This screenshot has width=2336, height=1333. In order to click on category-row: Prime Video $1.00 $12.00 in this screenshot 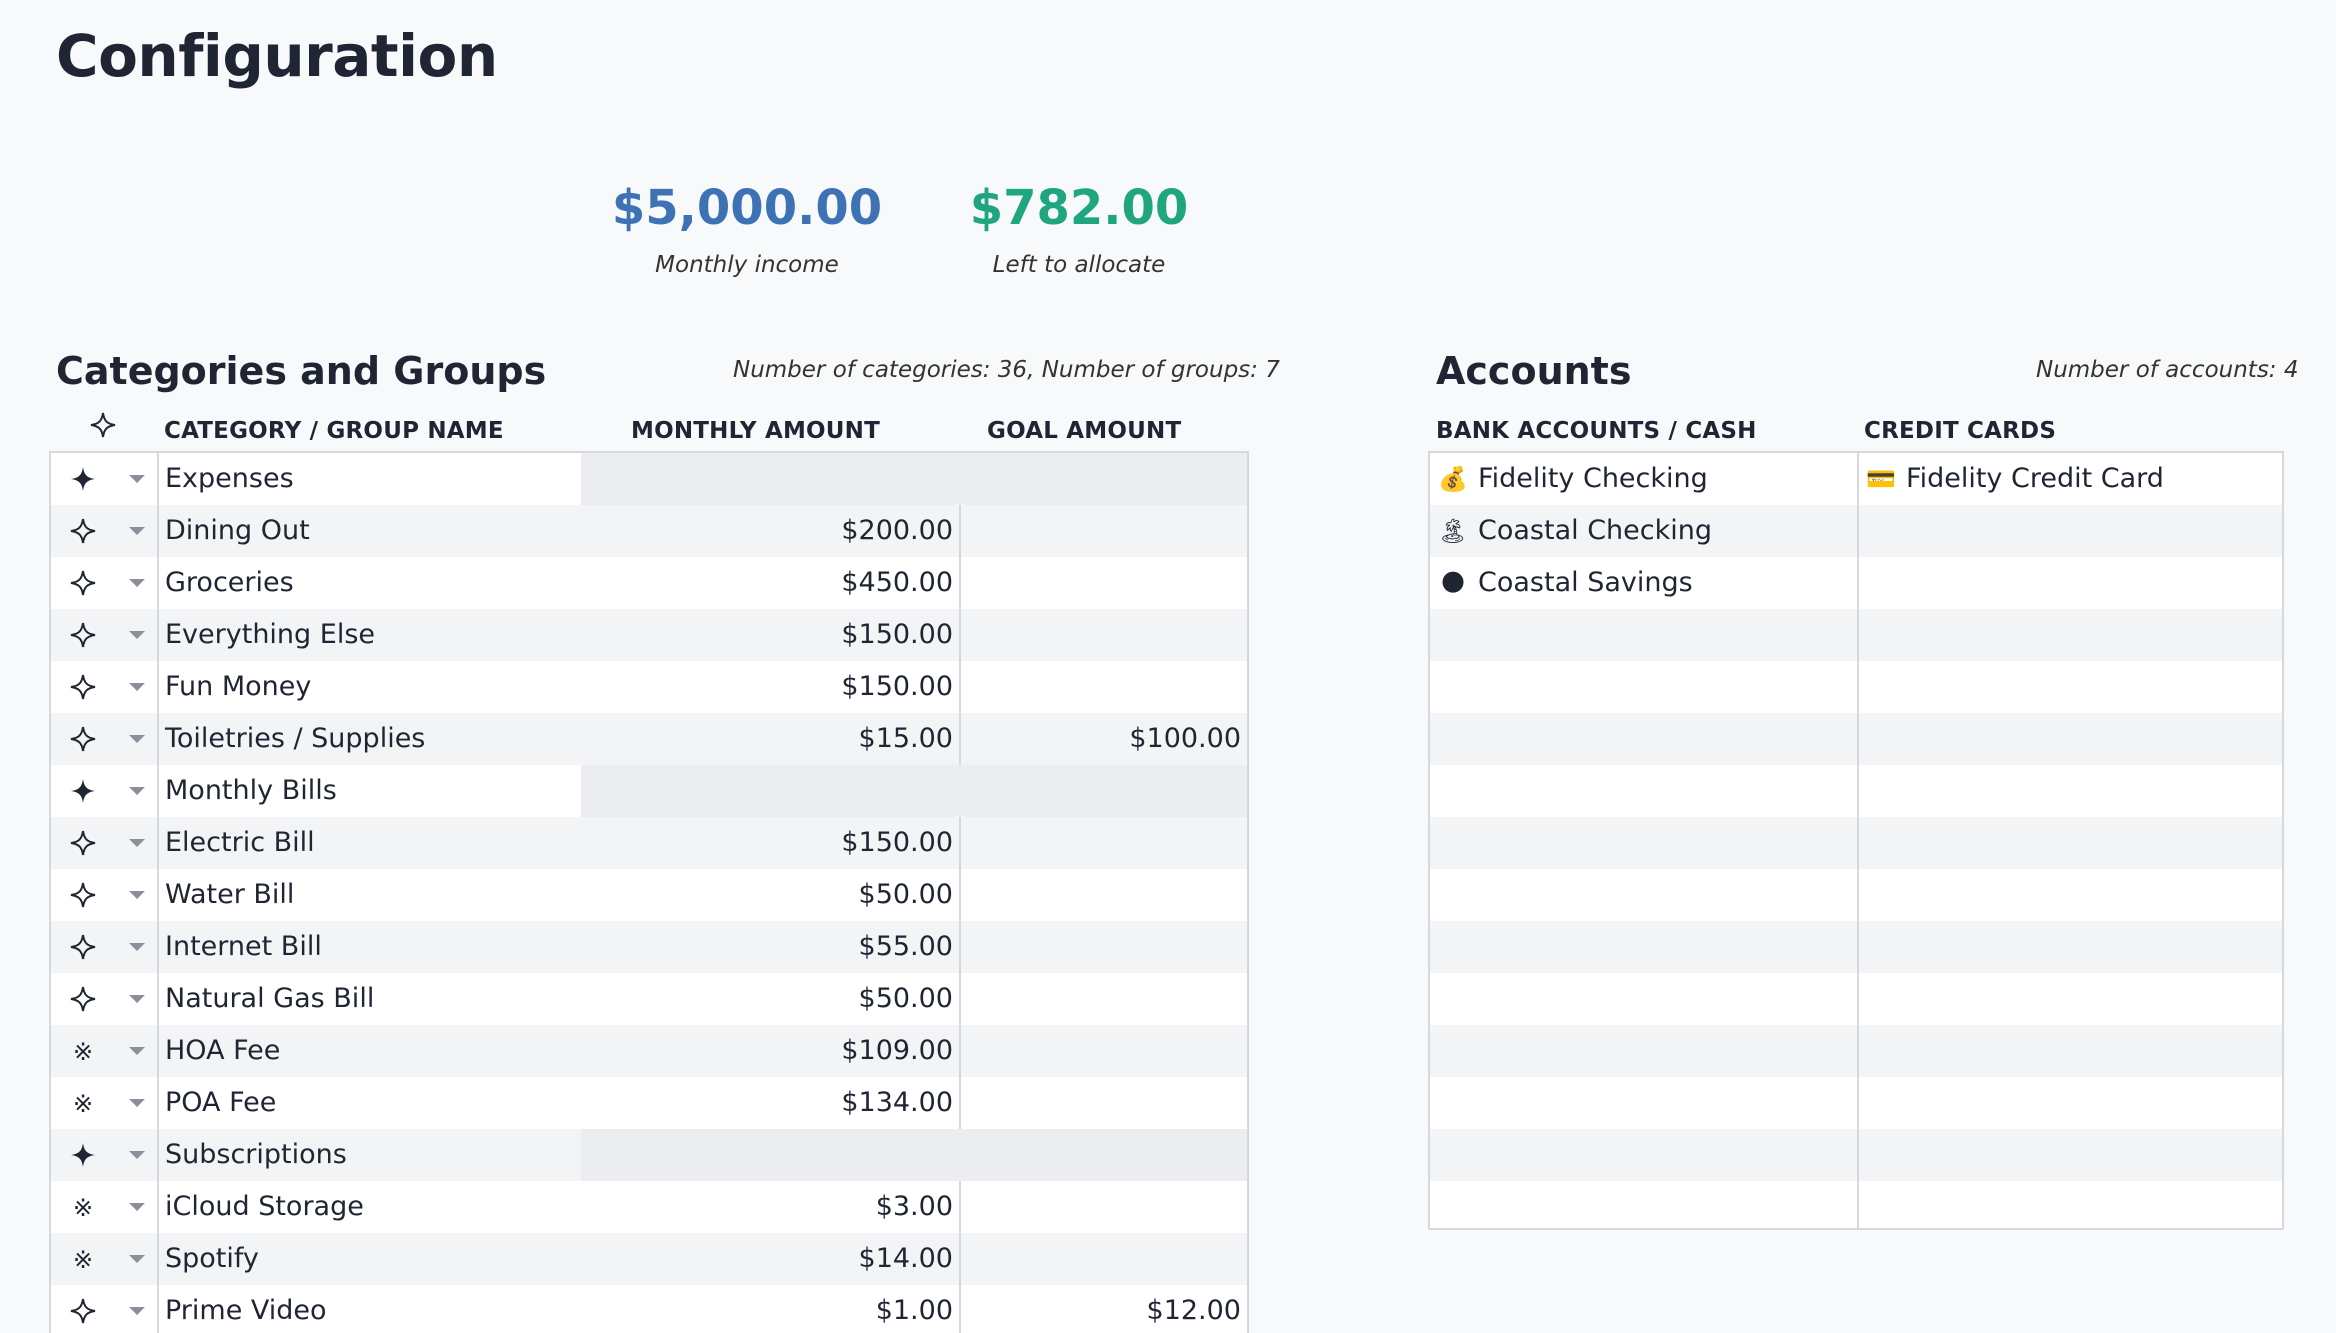, I will do `click(649, 1309)`.